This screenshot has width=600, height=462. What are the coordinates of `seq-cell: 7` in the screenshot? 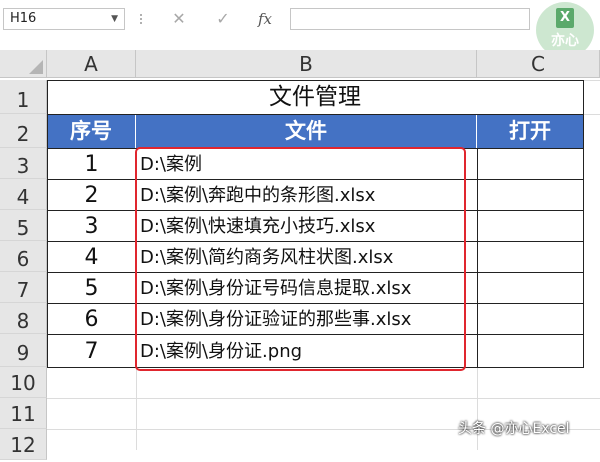 It's located at (91, 350).